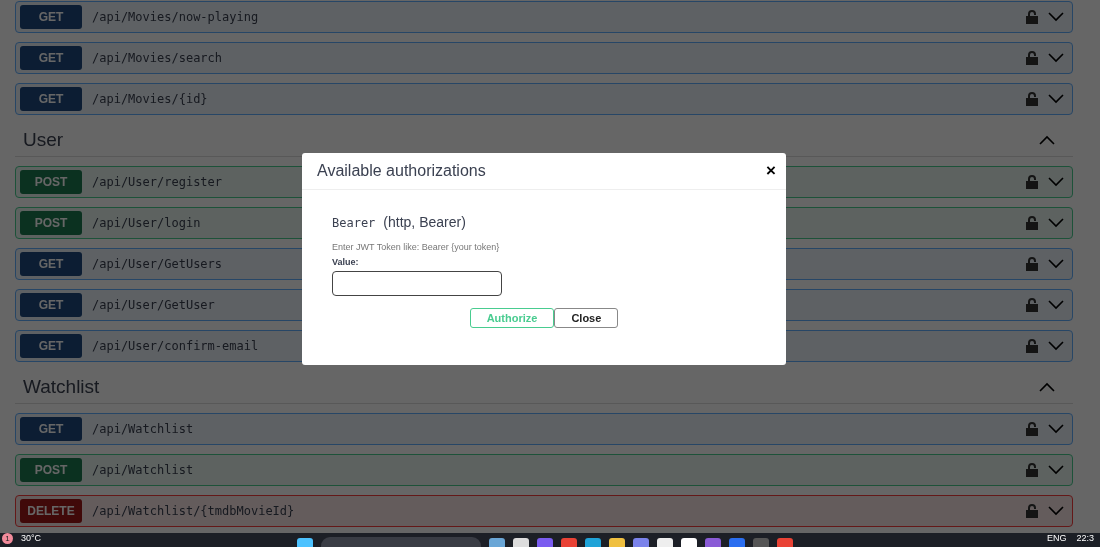  What do you see at coordinates (61, 387) in the screenshot?
I see `section-title: Watchlist` at bounding box center [61, 387].